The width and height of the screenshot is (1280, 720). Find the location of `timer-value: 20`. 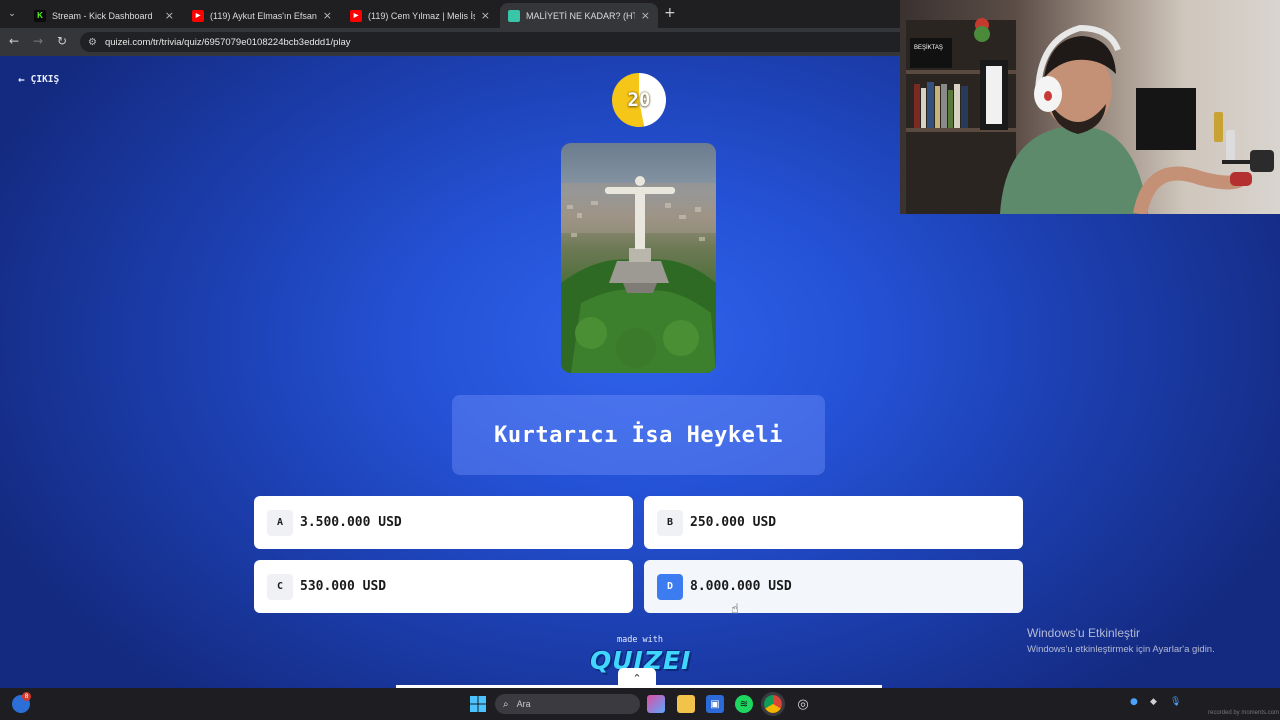

timer-value: 20 is located at coordinates (639, 100).